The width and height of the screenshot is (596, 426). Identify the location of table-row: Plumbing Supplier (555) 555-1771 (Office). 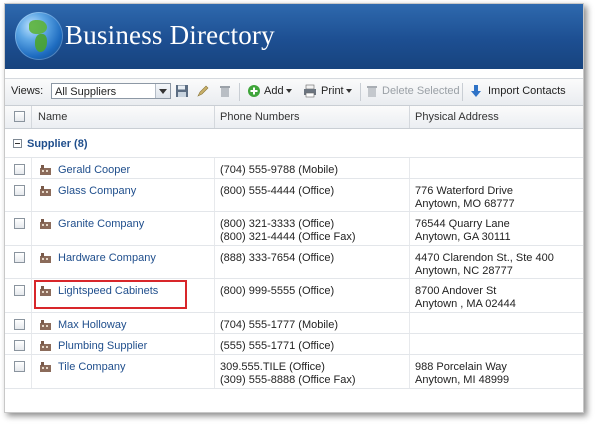
(294, 344).